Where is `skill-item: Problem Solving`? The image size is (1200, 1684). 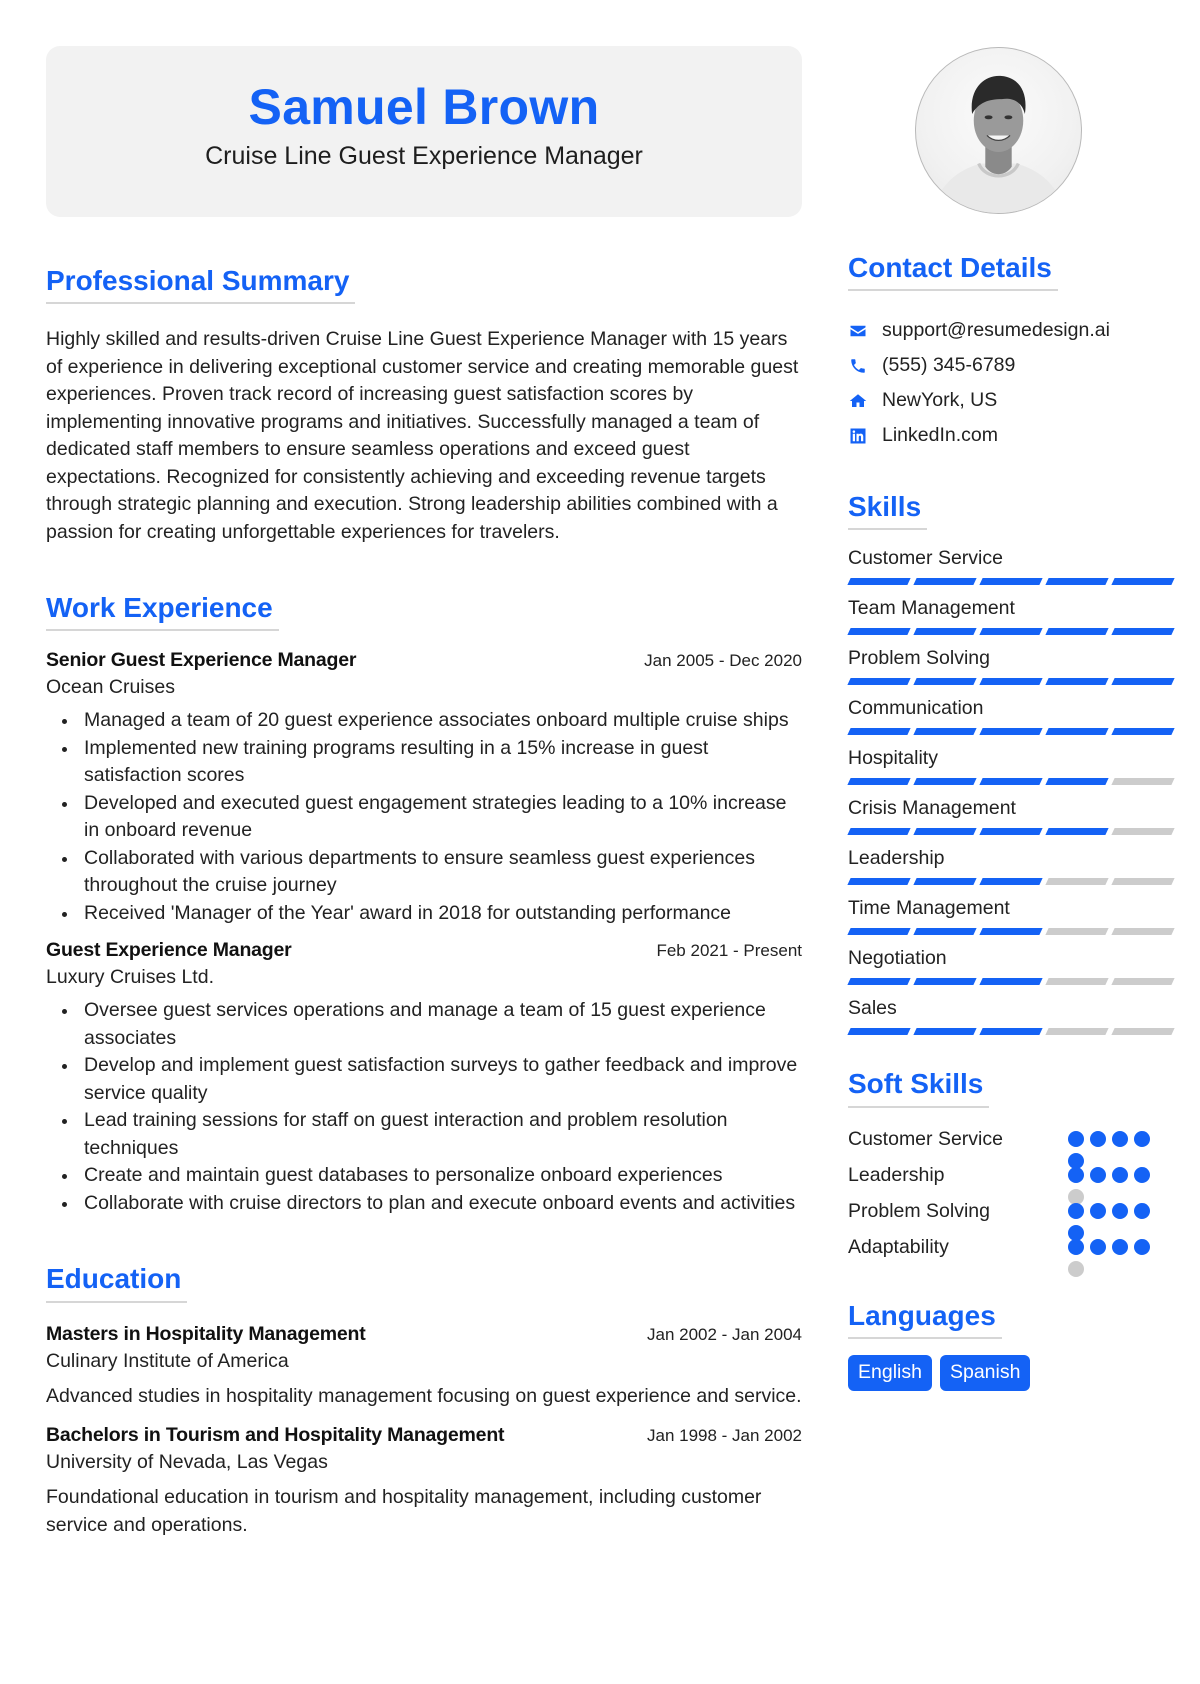 skill-item: Problem Solving is located at coordinates (1012, 671).